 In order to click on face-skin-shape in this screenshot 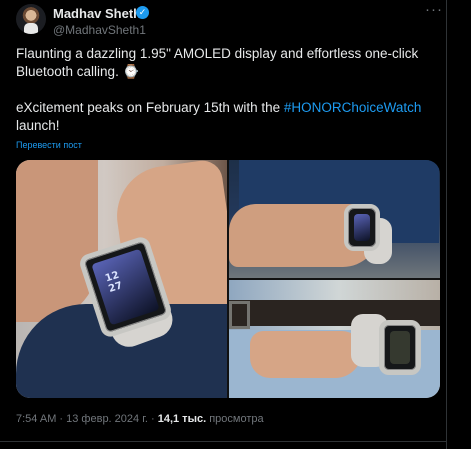, I will do `click(57, 241)`.